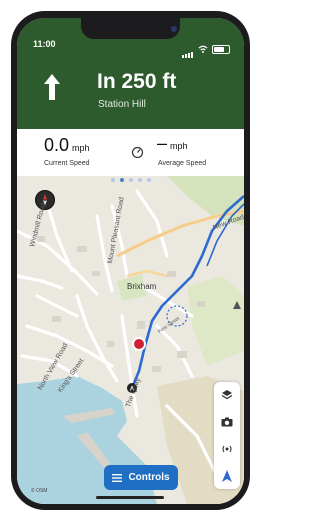 The height and width of the screenshot is (516, 320). I want to click on status-time: 11:00, so click(44, 44).